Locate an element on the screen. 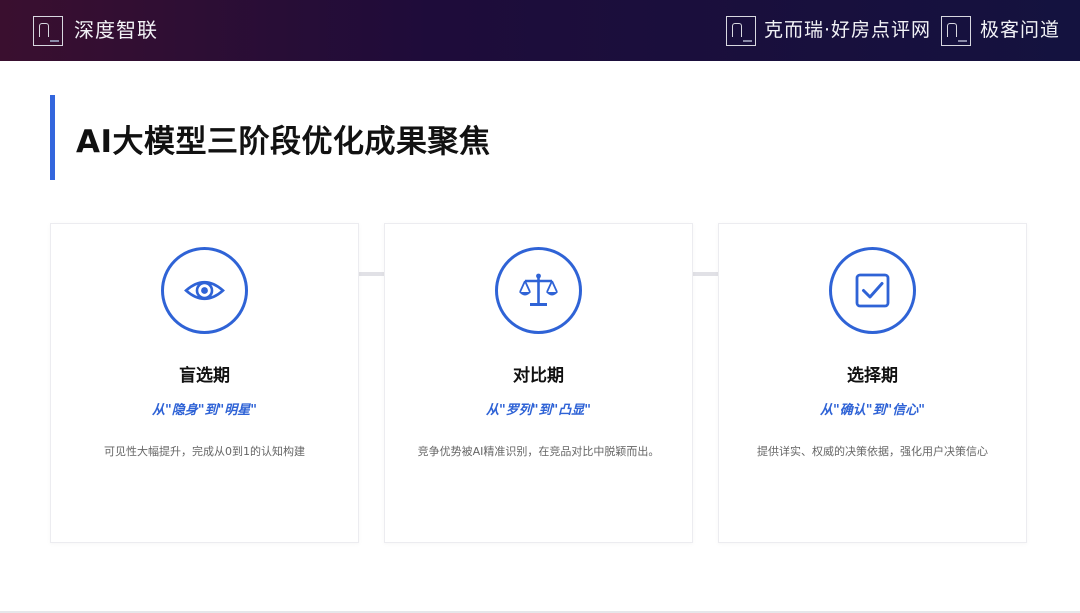 This screenshot has height=613, width=1080. stage-description: 竞争优势被AI精准识别，在竞品对比中脱颖而出。 is located at coordinates (538, 451).